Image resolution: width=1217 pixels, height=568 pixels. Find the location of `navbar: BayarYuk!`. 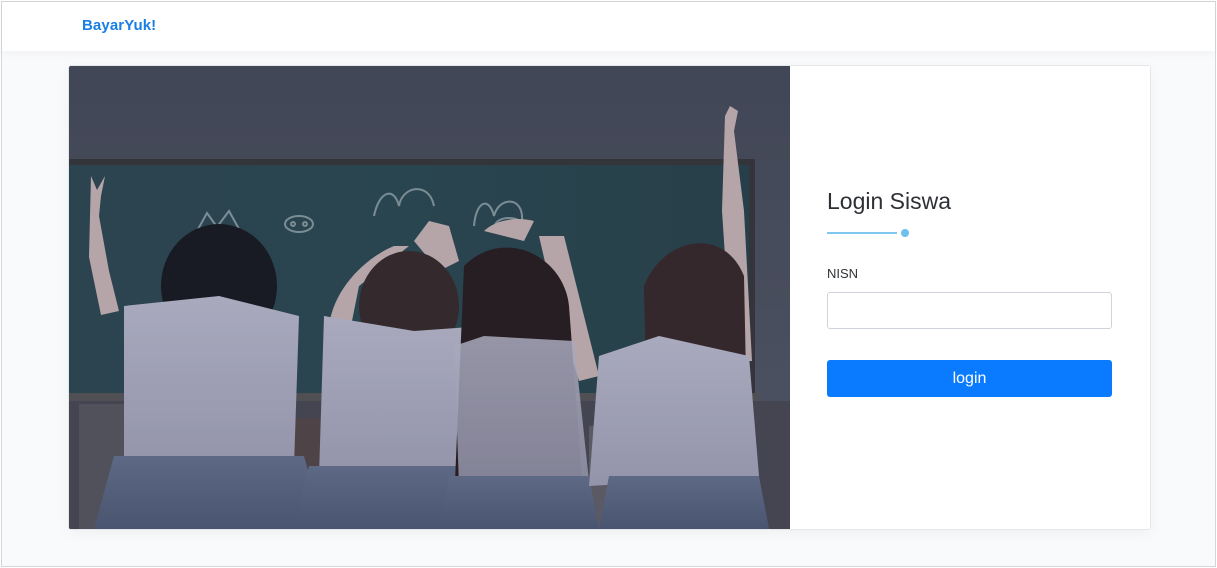

navbar: BayarYuk! is located at coordinates (608, 26).